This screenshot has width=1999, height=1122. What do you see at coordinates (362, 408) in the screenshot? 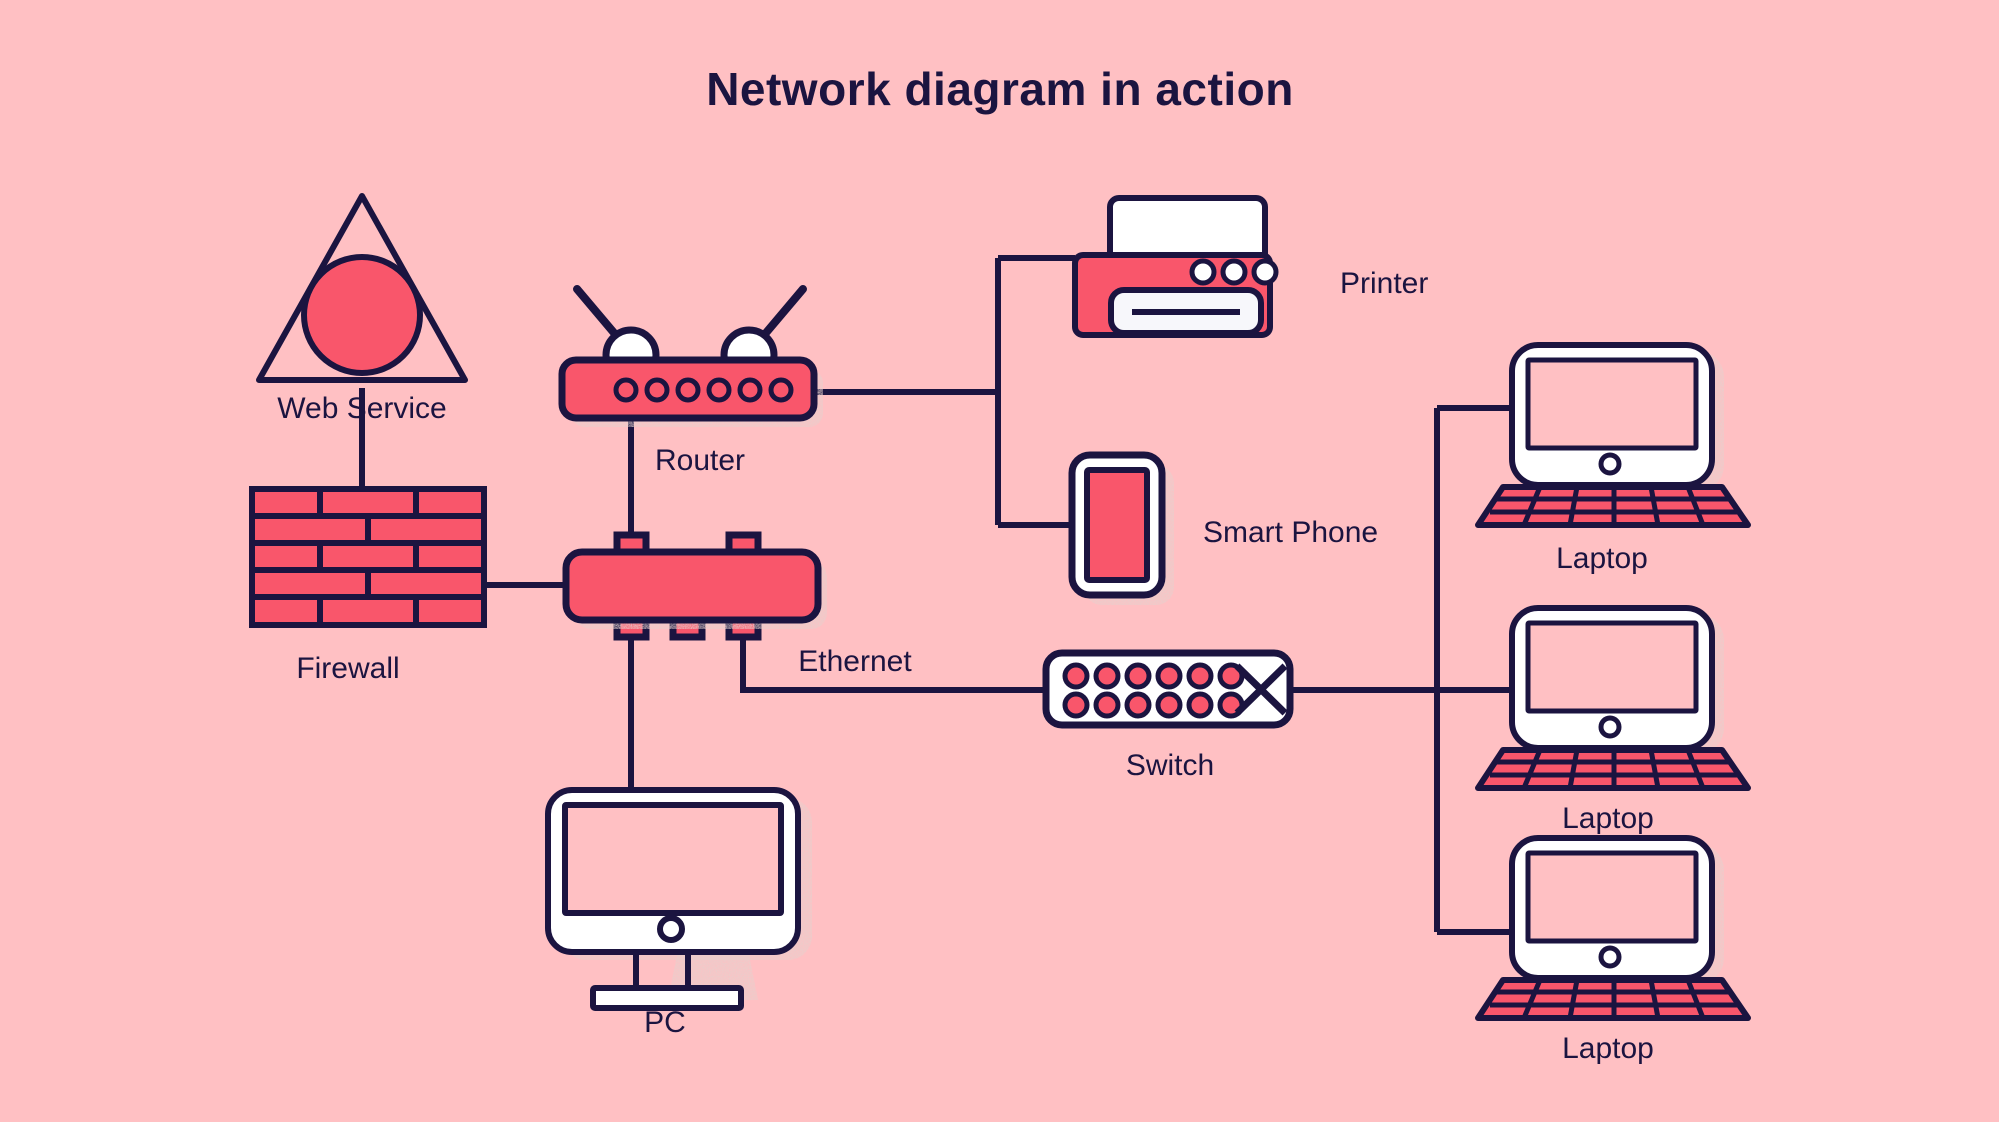
I see `node-label-web-service: Web Service` at bounding box center [362, 408].